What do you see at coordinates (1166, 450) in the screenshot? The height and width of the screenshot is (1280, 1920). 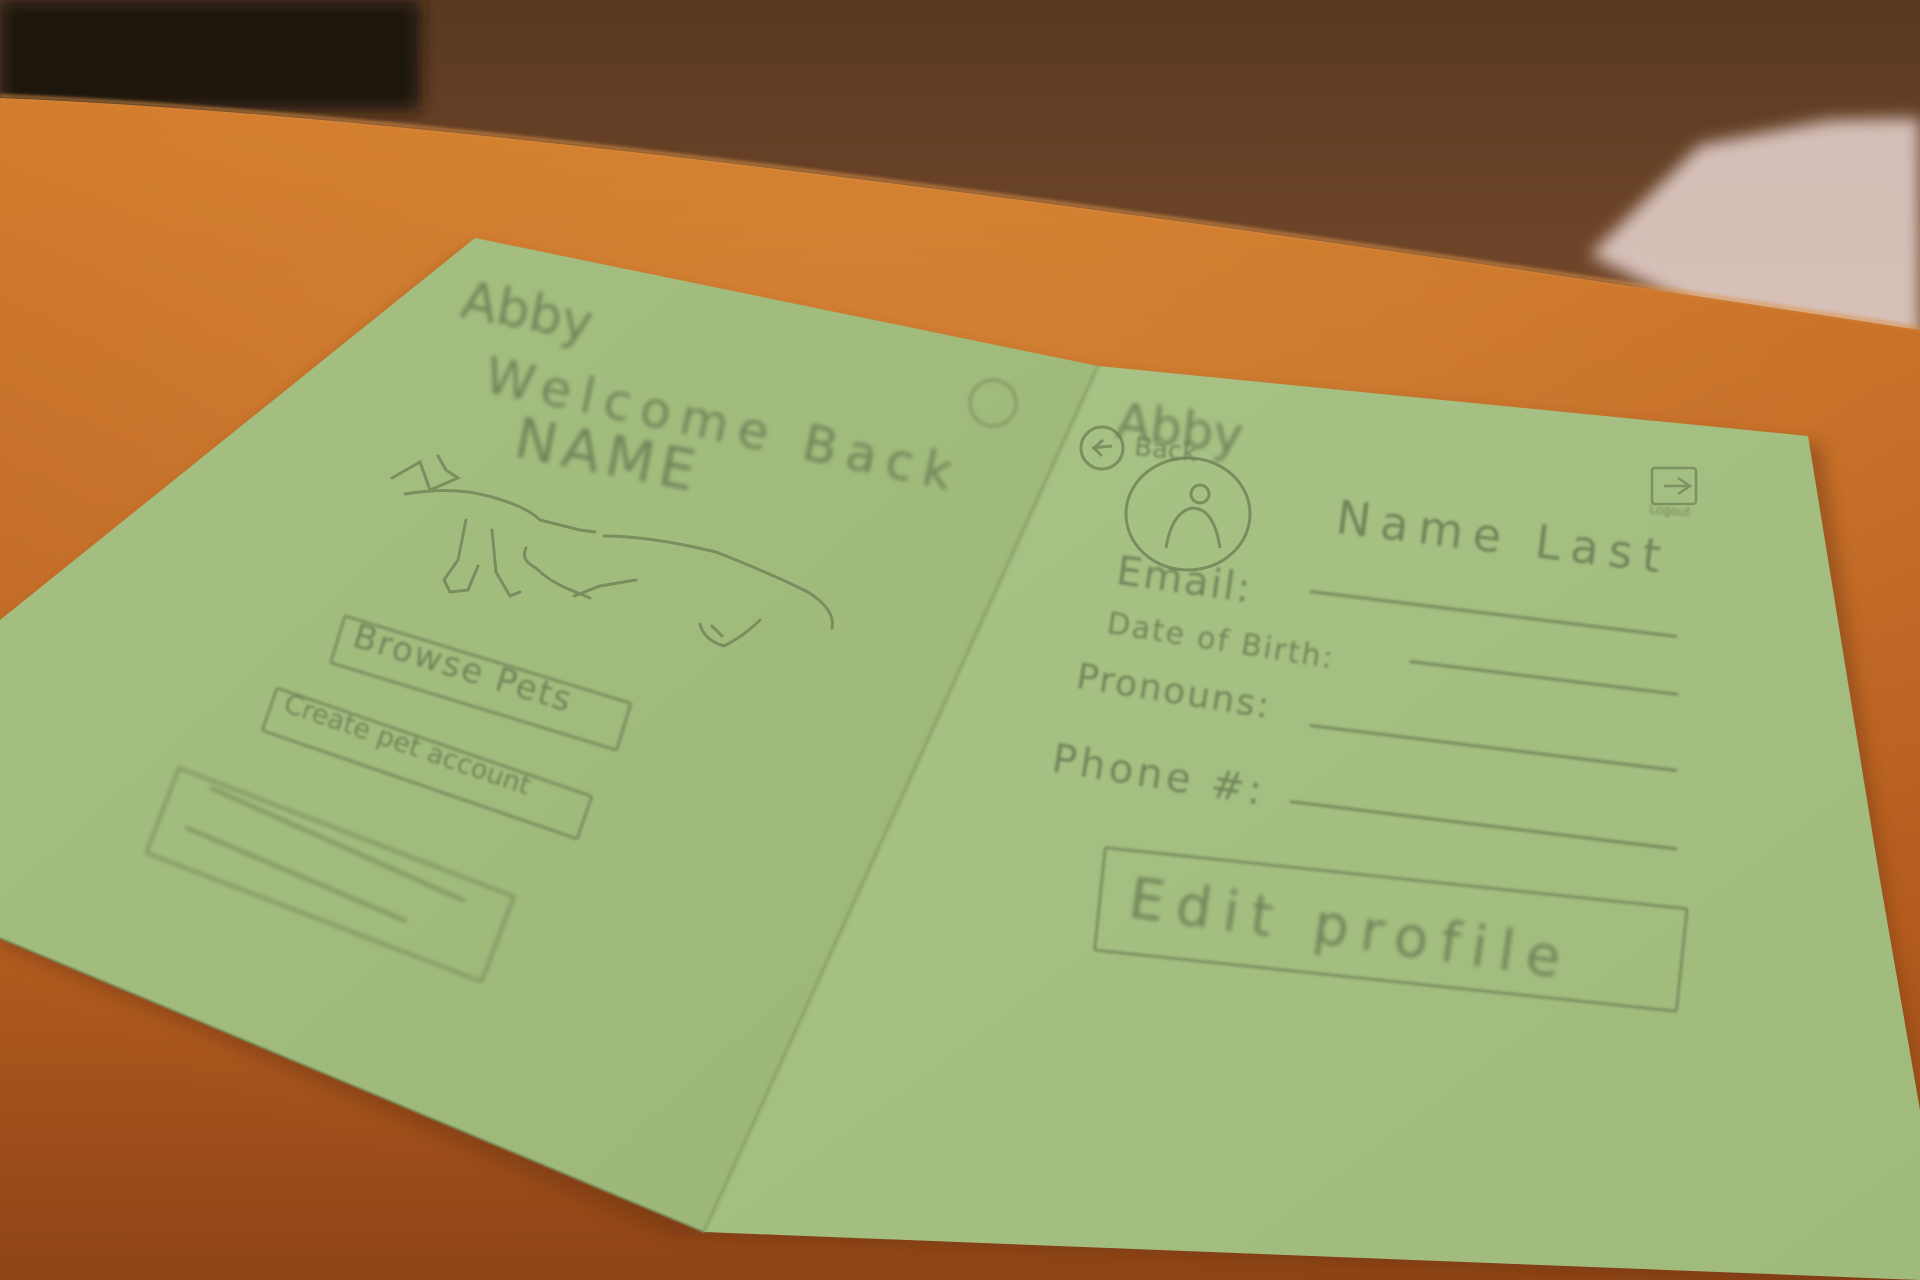 I see `back-label: Back` at bounding box center [1166, 450].